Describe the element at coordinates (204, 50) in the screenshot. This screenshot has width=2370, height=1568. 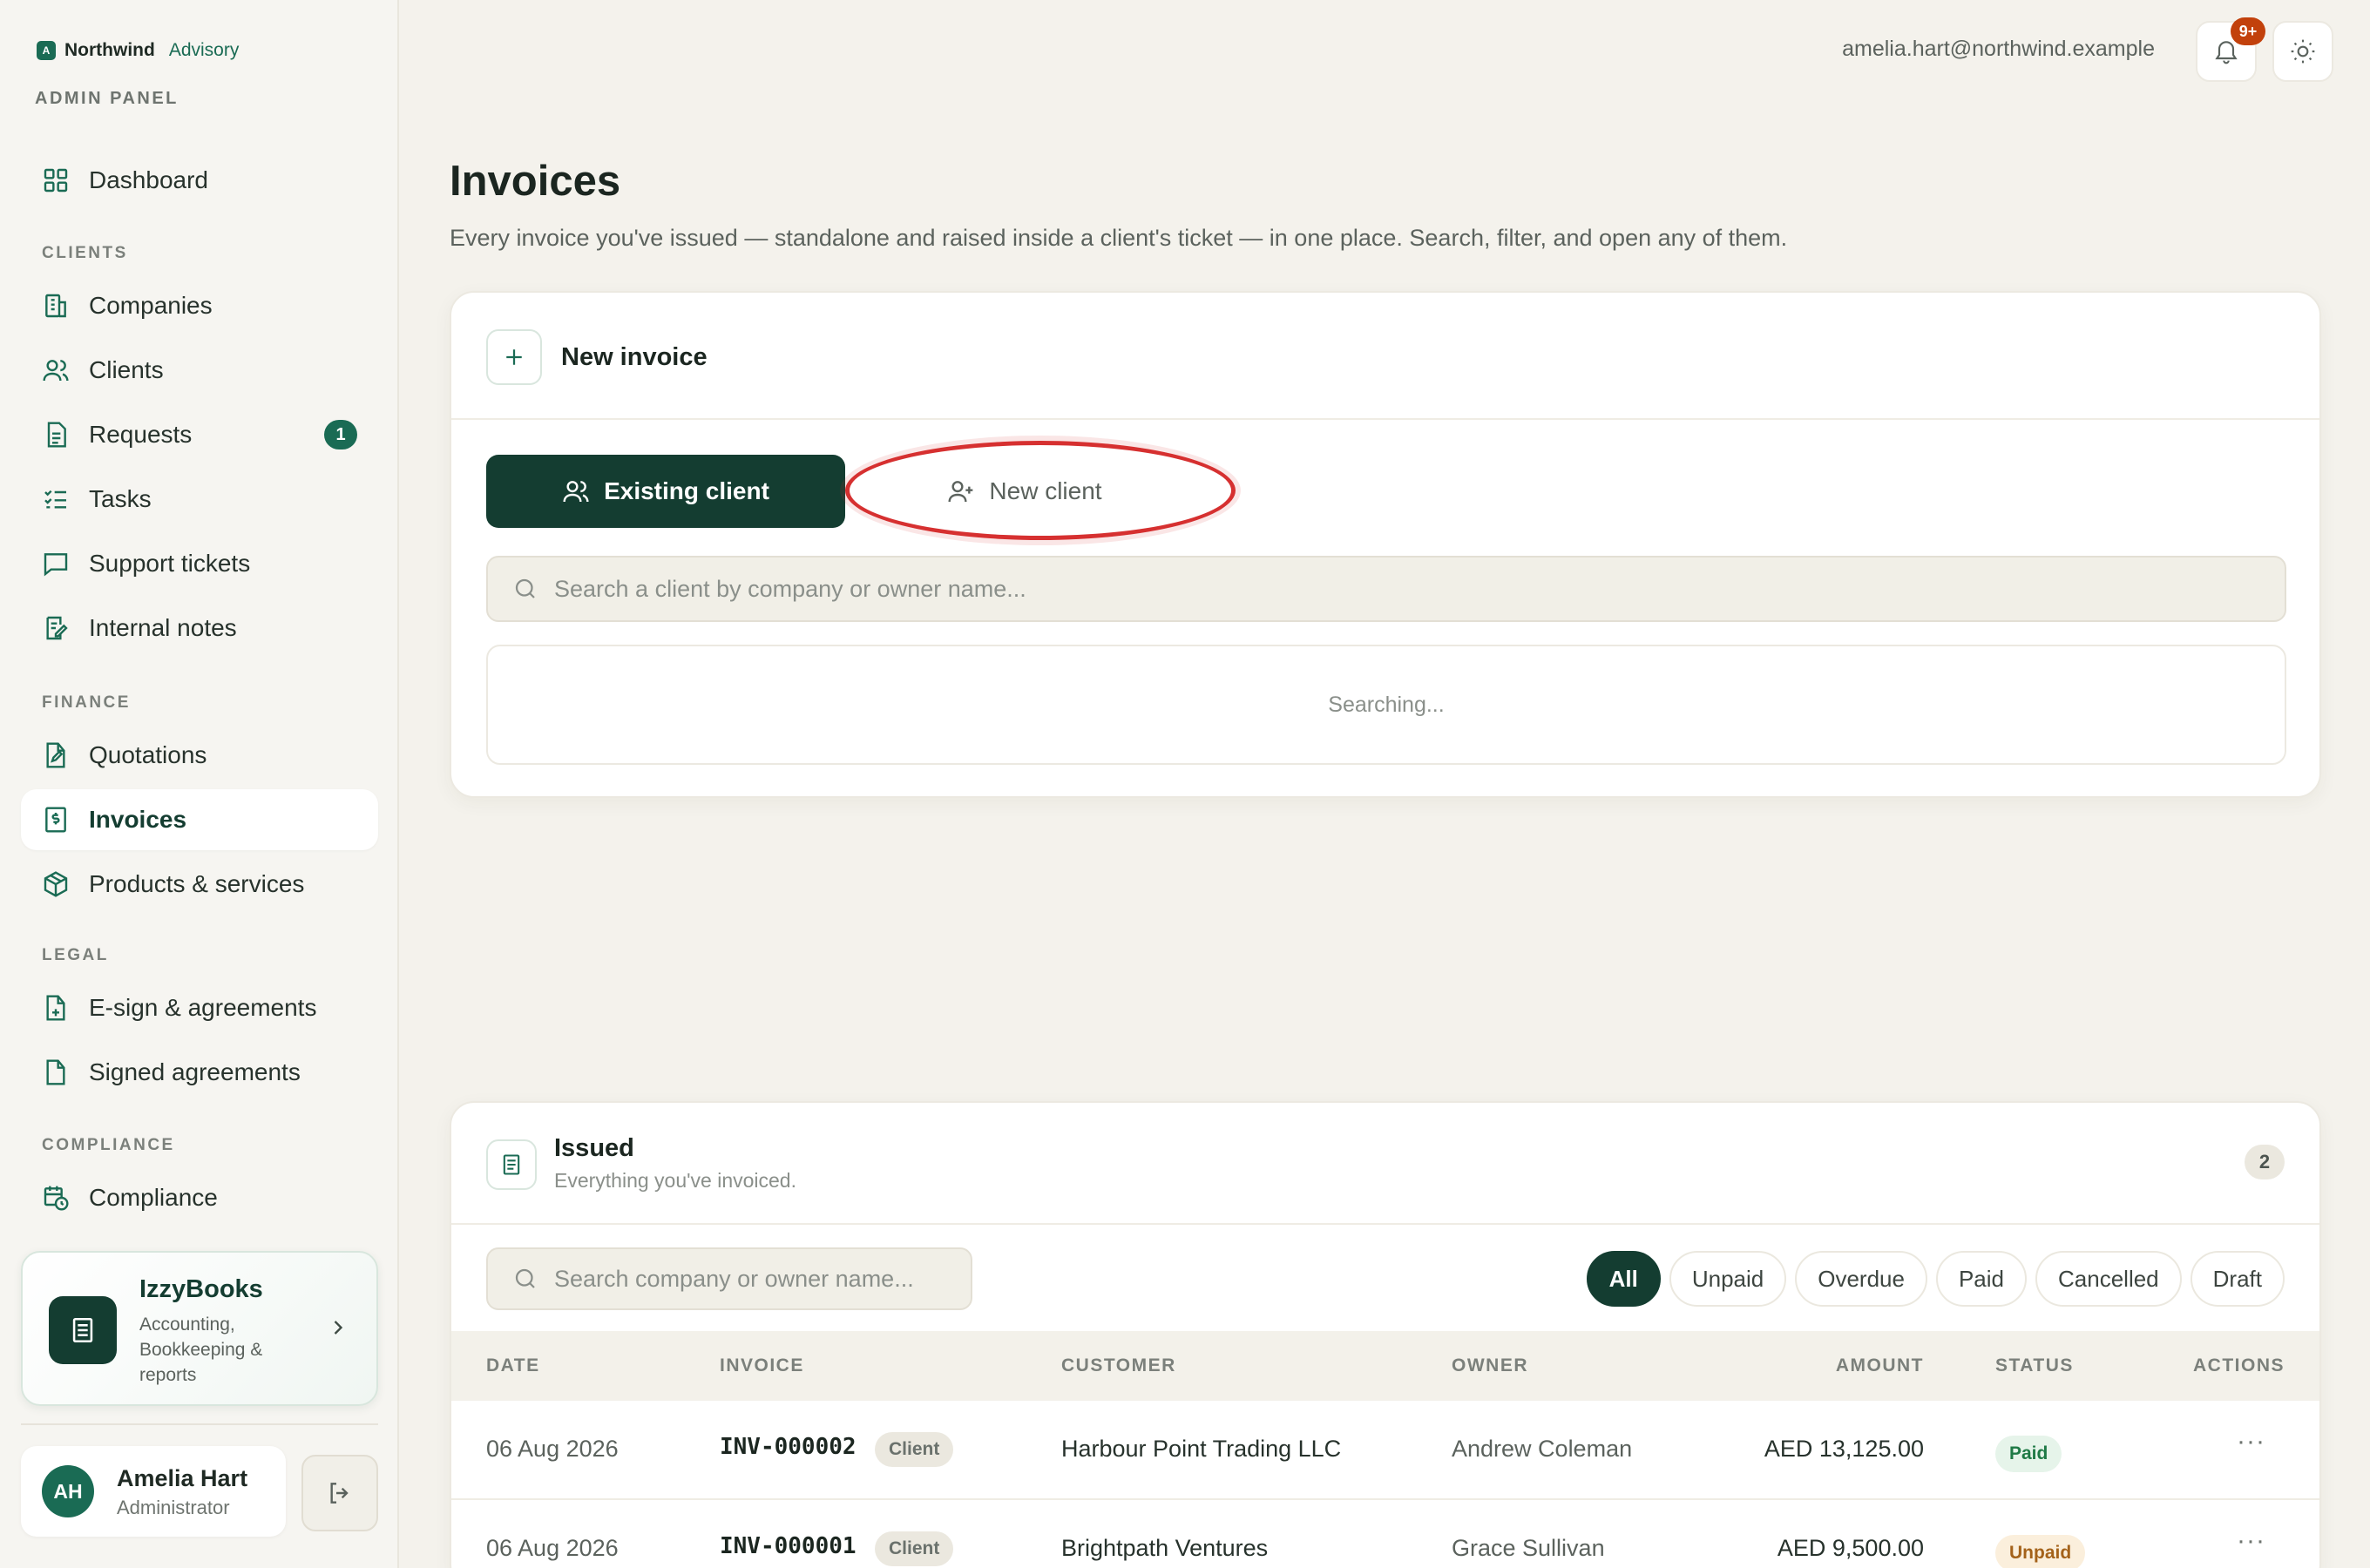
I see `brand-subtitle: Advisory` at that location.